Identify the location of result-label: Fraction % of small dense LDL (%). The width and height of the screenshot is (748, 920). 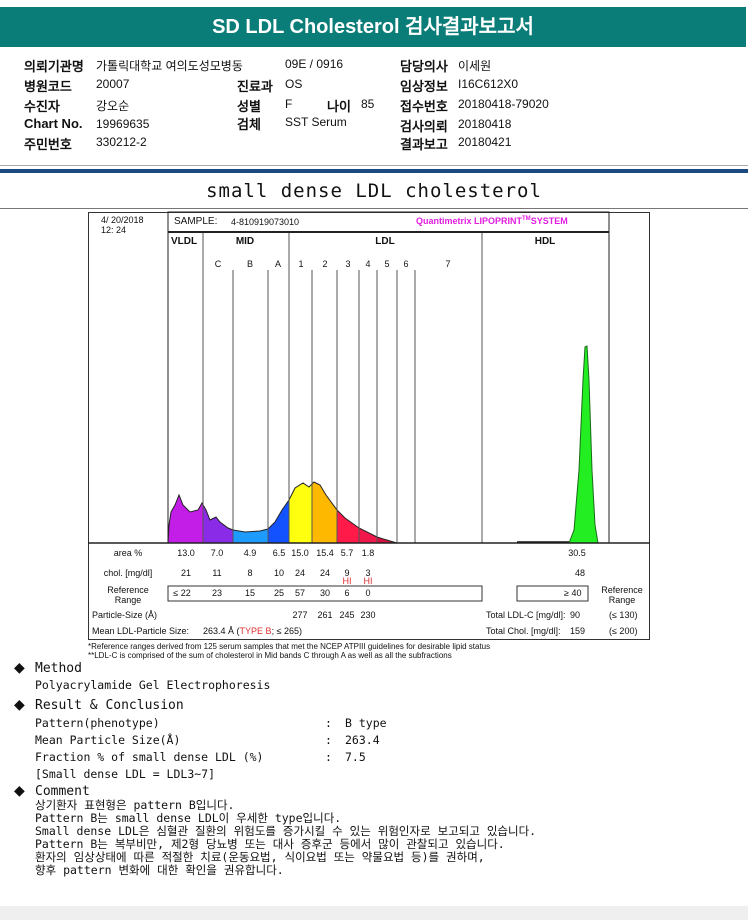
(149, 757).